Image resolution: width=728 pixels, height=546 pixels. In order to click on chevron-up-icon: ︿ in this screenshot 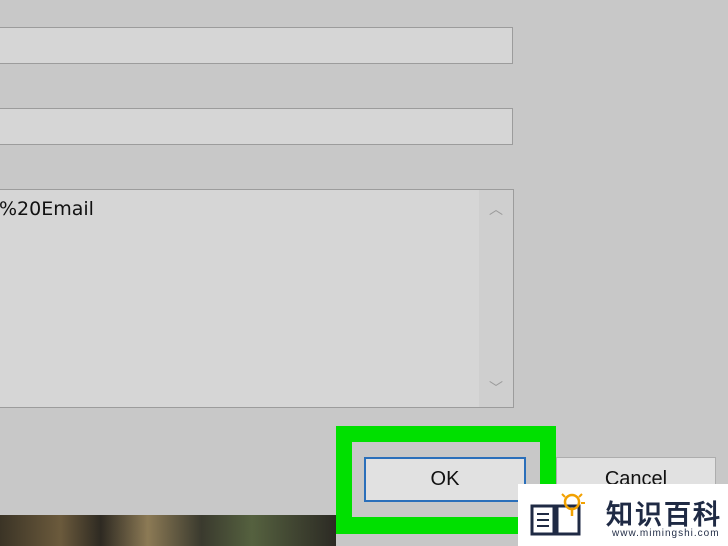, I will do `click(496, 209)`.